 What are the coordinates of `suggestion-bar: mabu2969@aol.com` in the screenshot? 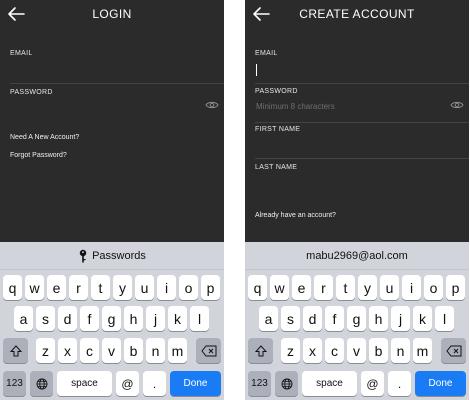 It's located at (357, 256).